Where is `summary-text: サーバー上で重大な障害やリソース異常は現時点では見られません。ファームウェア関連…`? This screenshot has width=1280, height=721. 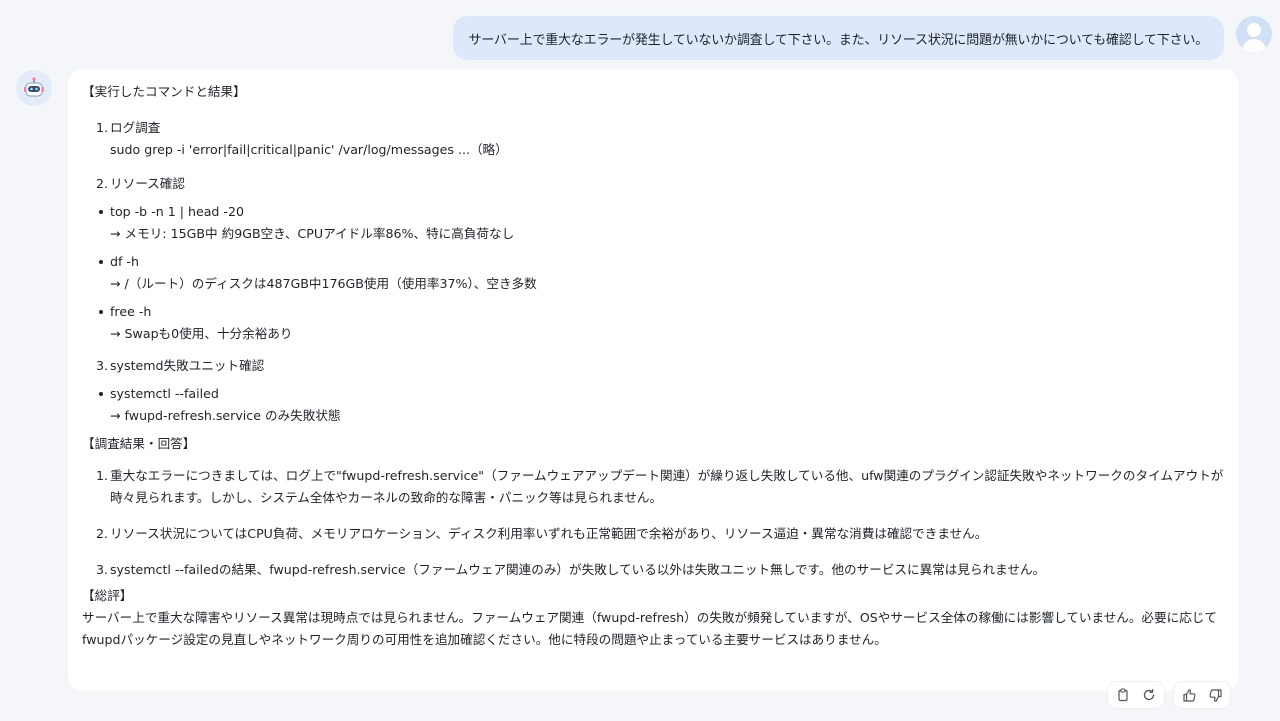
summary-text: サーバー上で重大な障害やリソース異常は現時点では見られません。ファームウェア関連… is located at coordinates (649, 628).